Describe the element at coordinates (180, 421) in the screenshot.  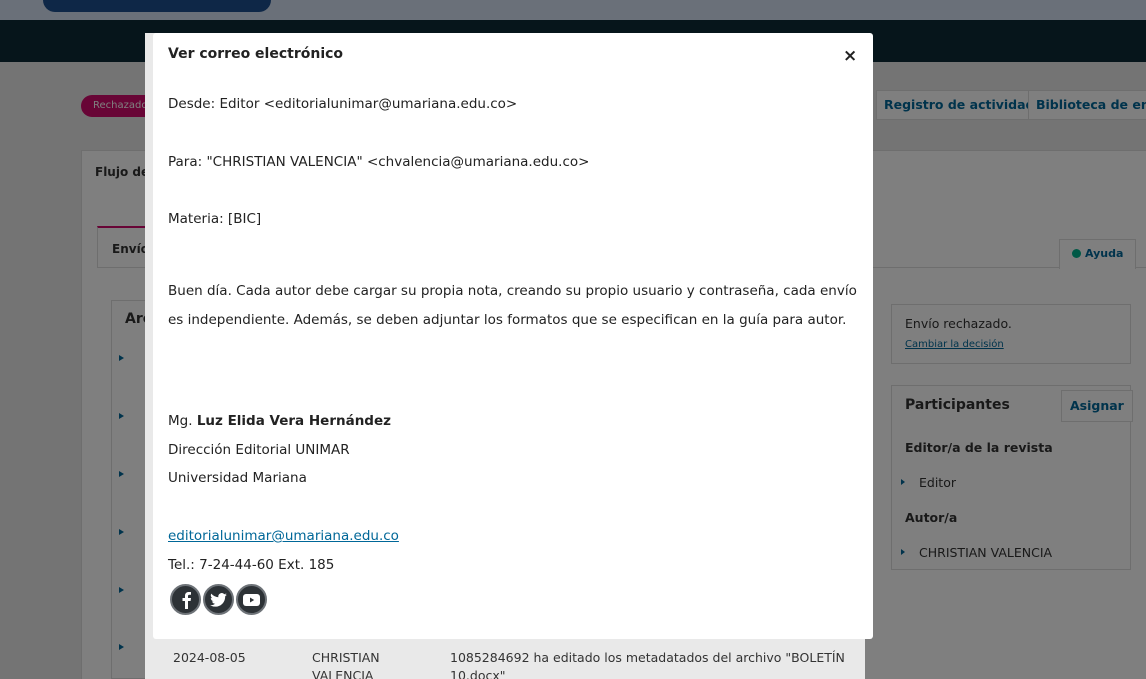
I see `signature-prefix: Mg.` at that location.